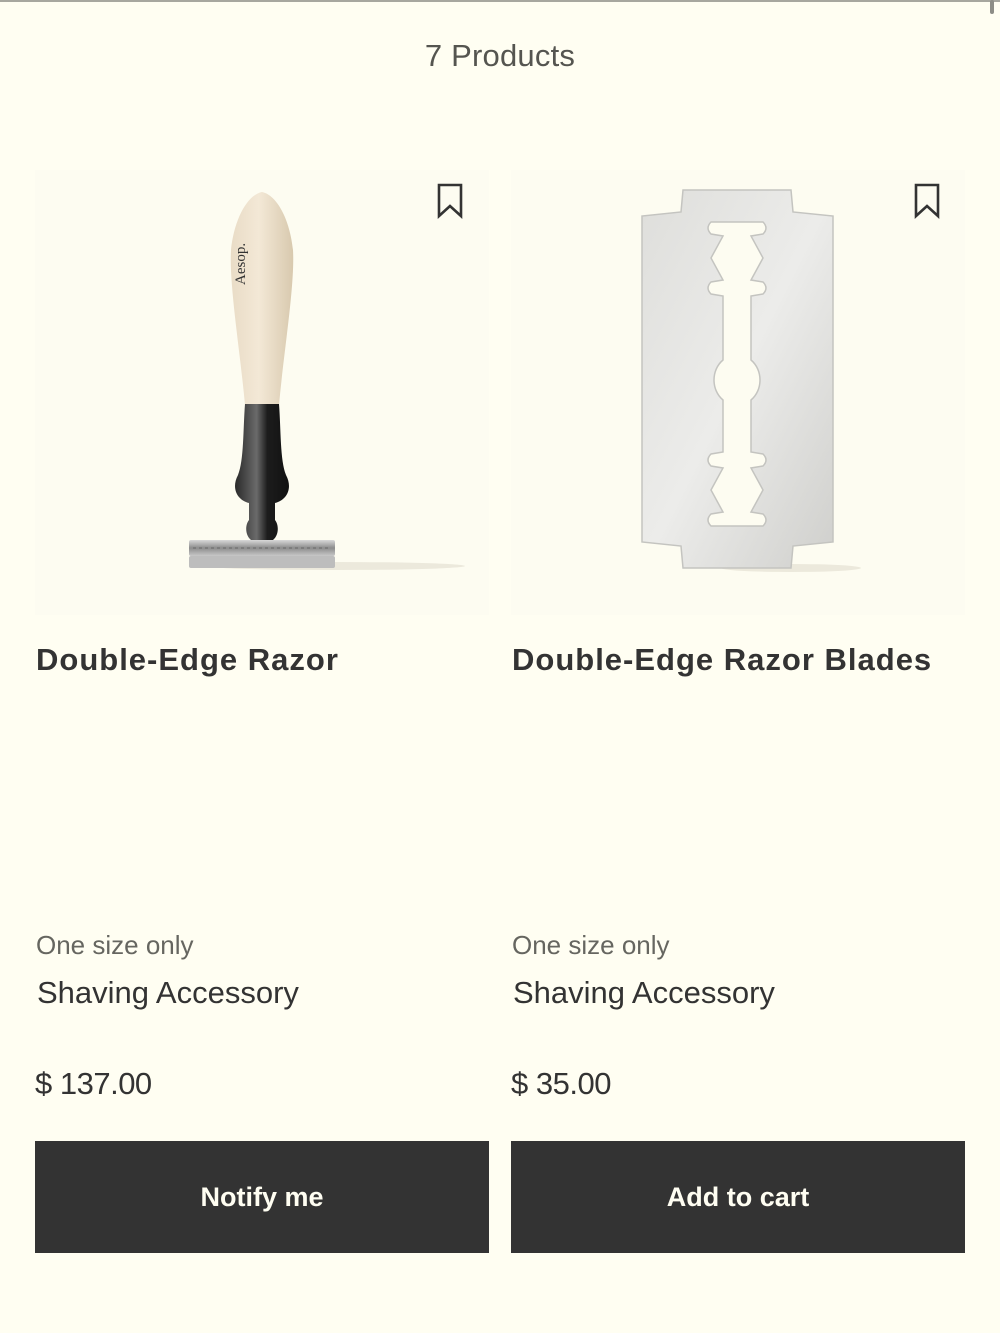 The height and width of the screenshot is (1333, 1000). I want to click on razor-brand-mark: Aesop., so click(241, 264).